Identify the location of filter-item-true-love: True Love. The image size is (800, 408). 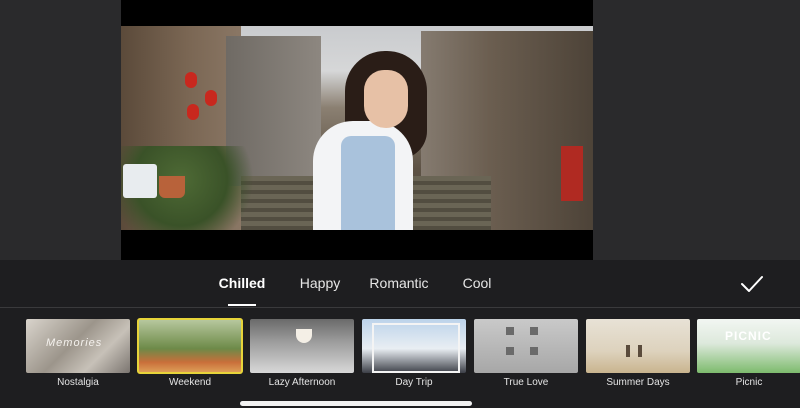
(526, 360).